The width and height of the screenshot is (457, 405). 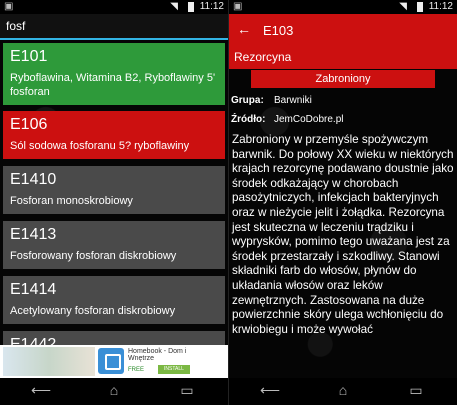 I want to click on detail-code: E103, so click(x=278, y=30).